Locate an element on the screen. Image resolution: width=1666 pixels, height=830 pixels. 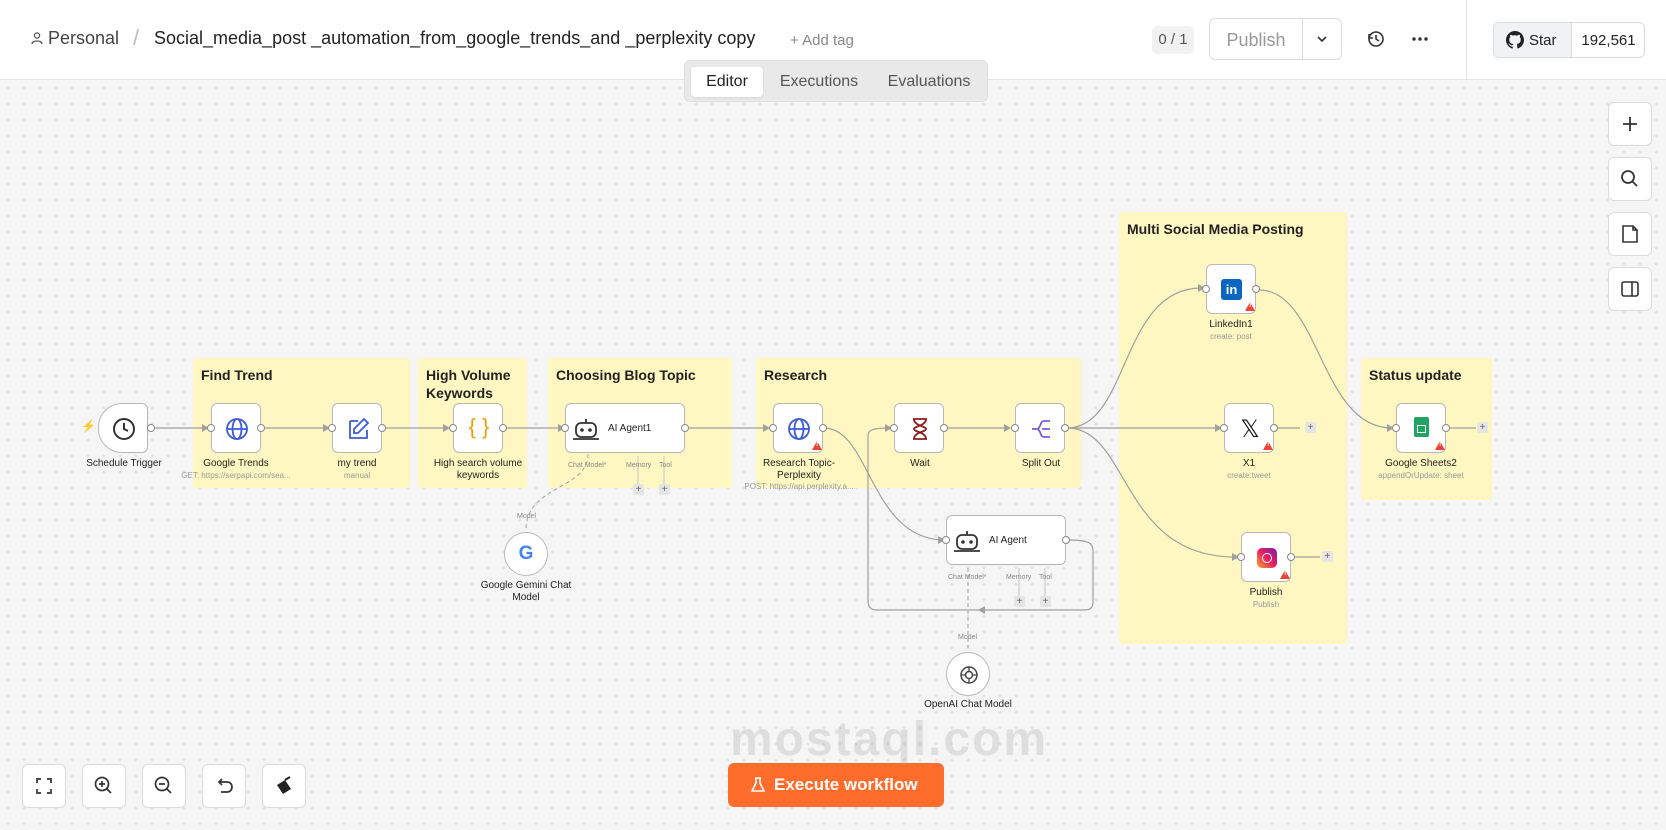
label-schedule-trigger: Schedule Trigger is located at coordinates (124, 463).